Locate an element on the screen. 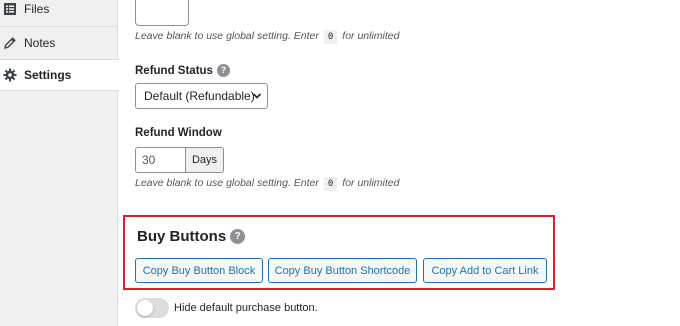 The image size is (680, 326). refund-status-select: Default (Refundable) is located at coordinates (201, 96).